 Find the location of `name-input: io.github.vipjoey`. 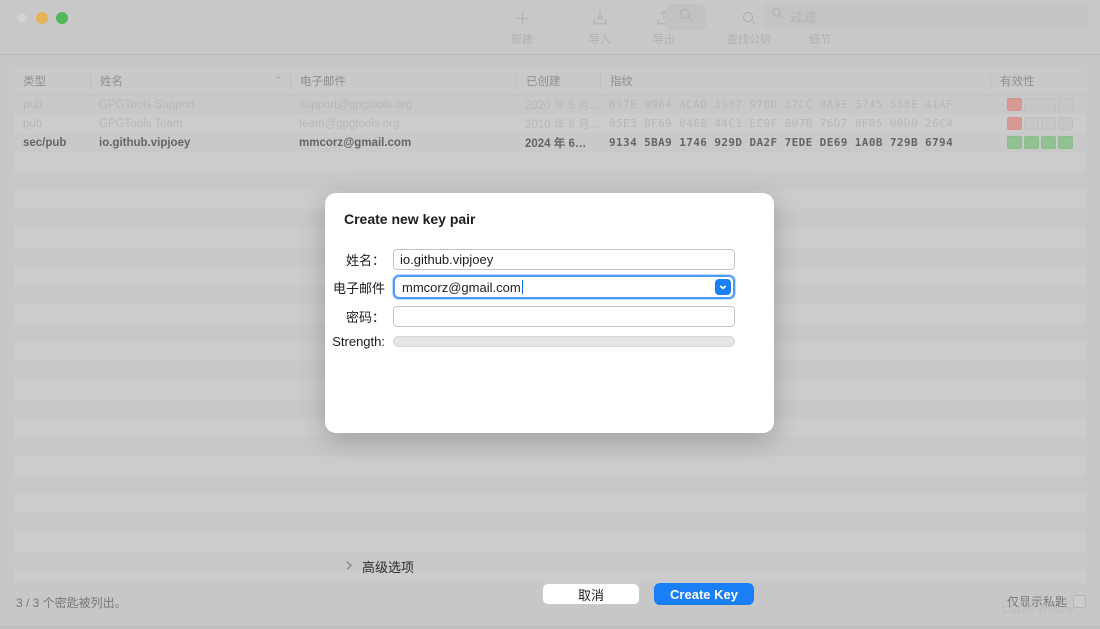

name-input: io.github.vipjoey is located at coordinates (564, 259).